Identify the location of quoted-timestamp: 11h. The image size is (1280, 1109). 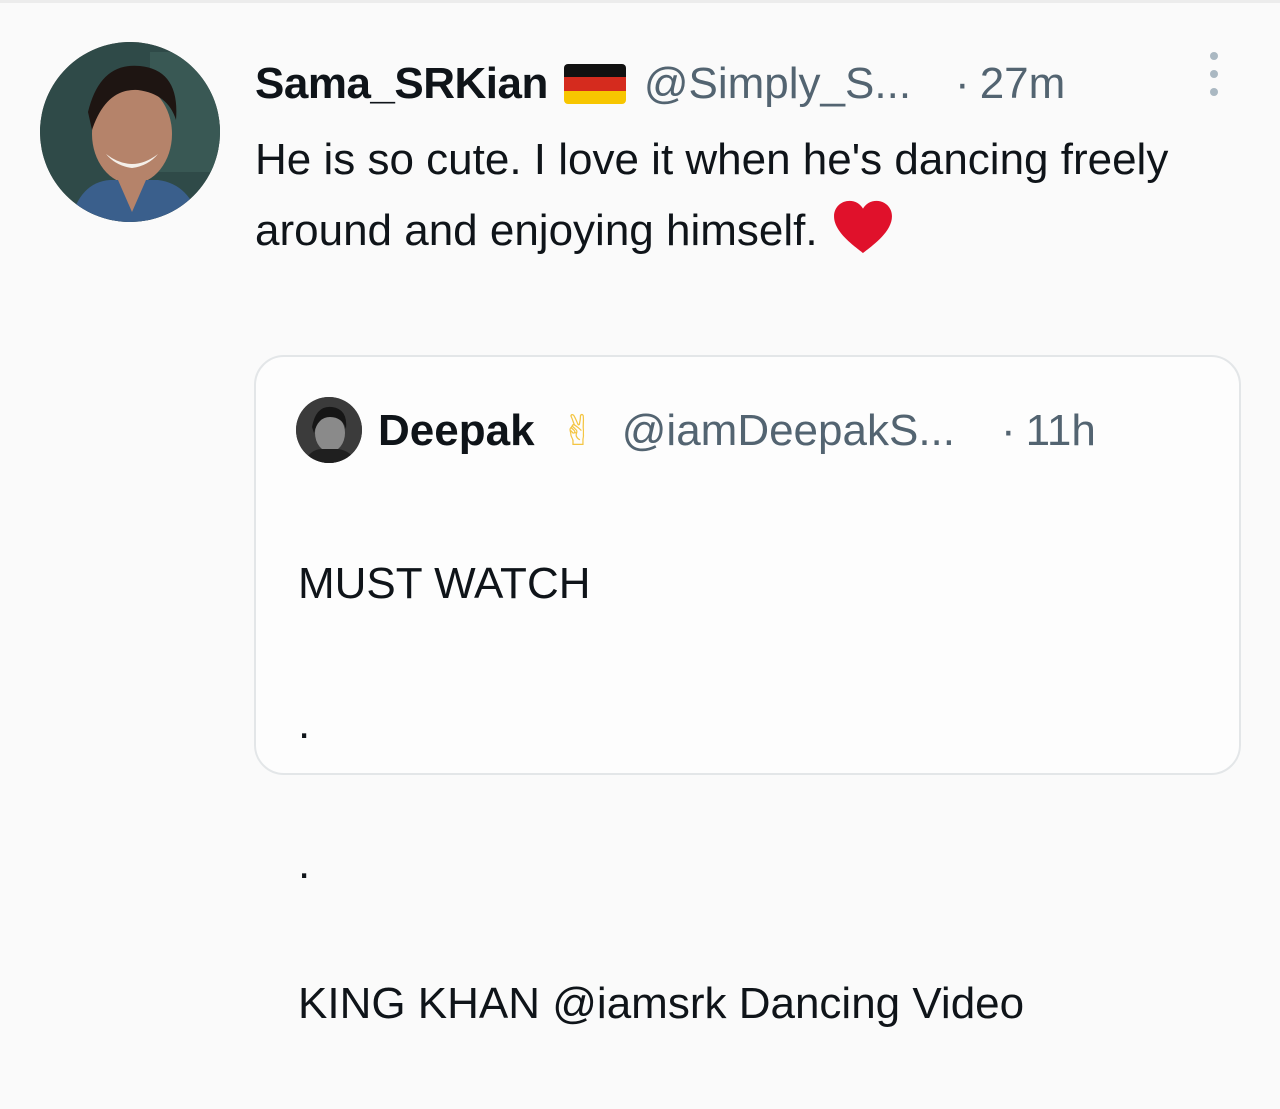
(1061, 431).